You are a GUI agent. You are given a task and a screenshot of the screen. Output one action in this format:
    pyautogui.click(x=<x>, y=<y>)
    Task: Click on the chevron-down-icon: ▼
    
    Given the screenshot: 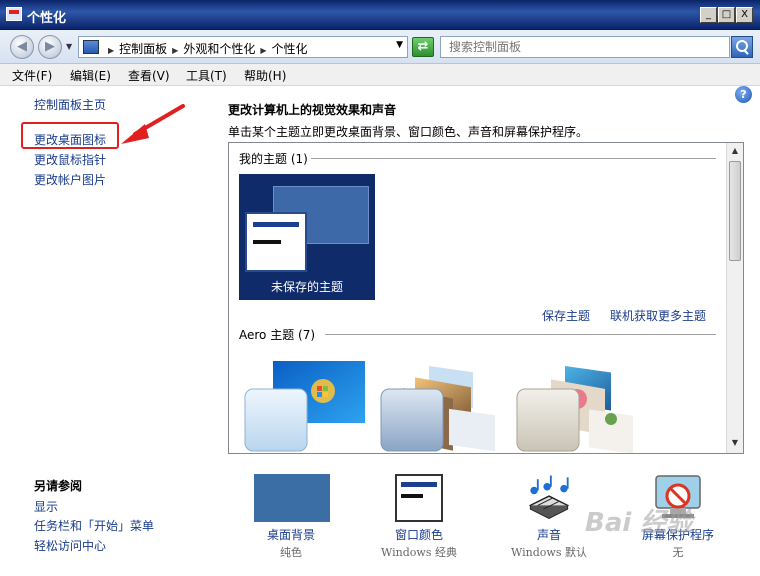 What is the action you would take?
    pyautogui.click(x=399, y=45)
    